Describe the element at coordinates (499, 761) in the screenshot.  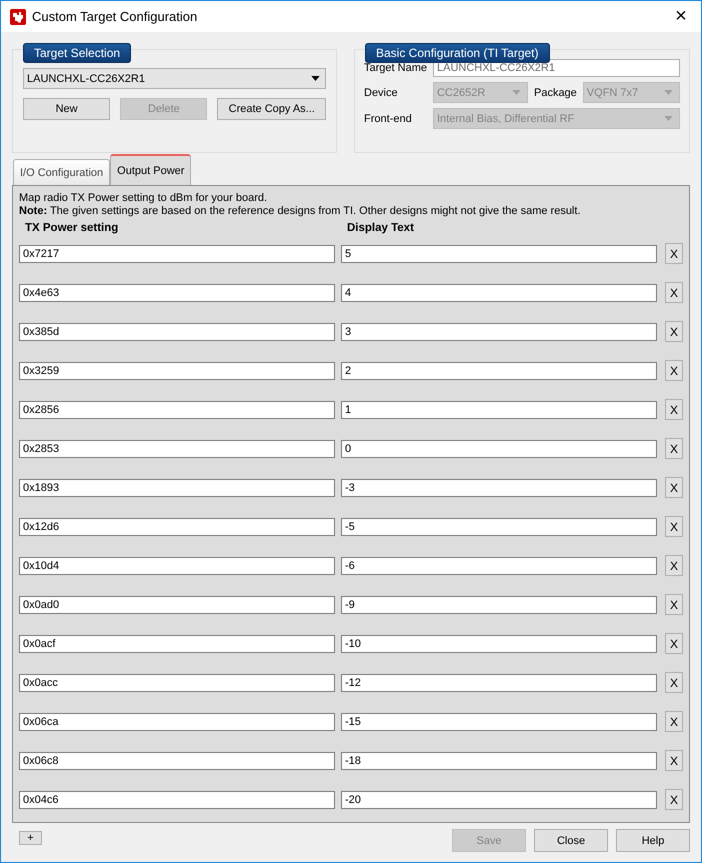
I see `display-text-field: -18` at that location.